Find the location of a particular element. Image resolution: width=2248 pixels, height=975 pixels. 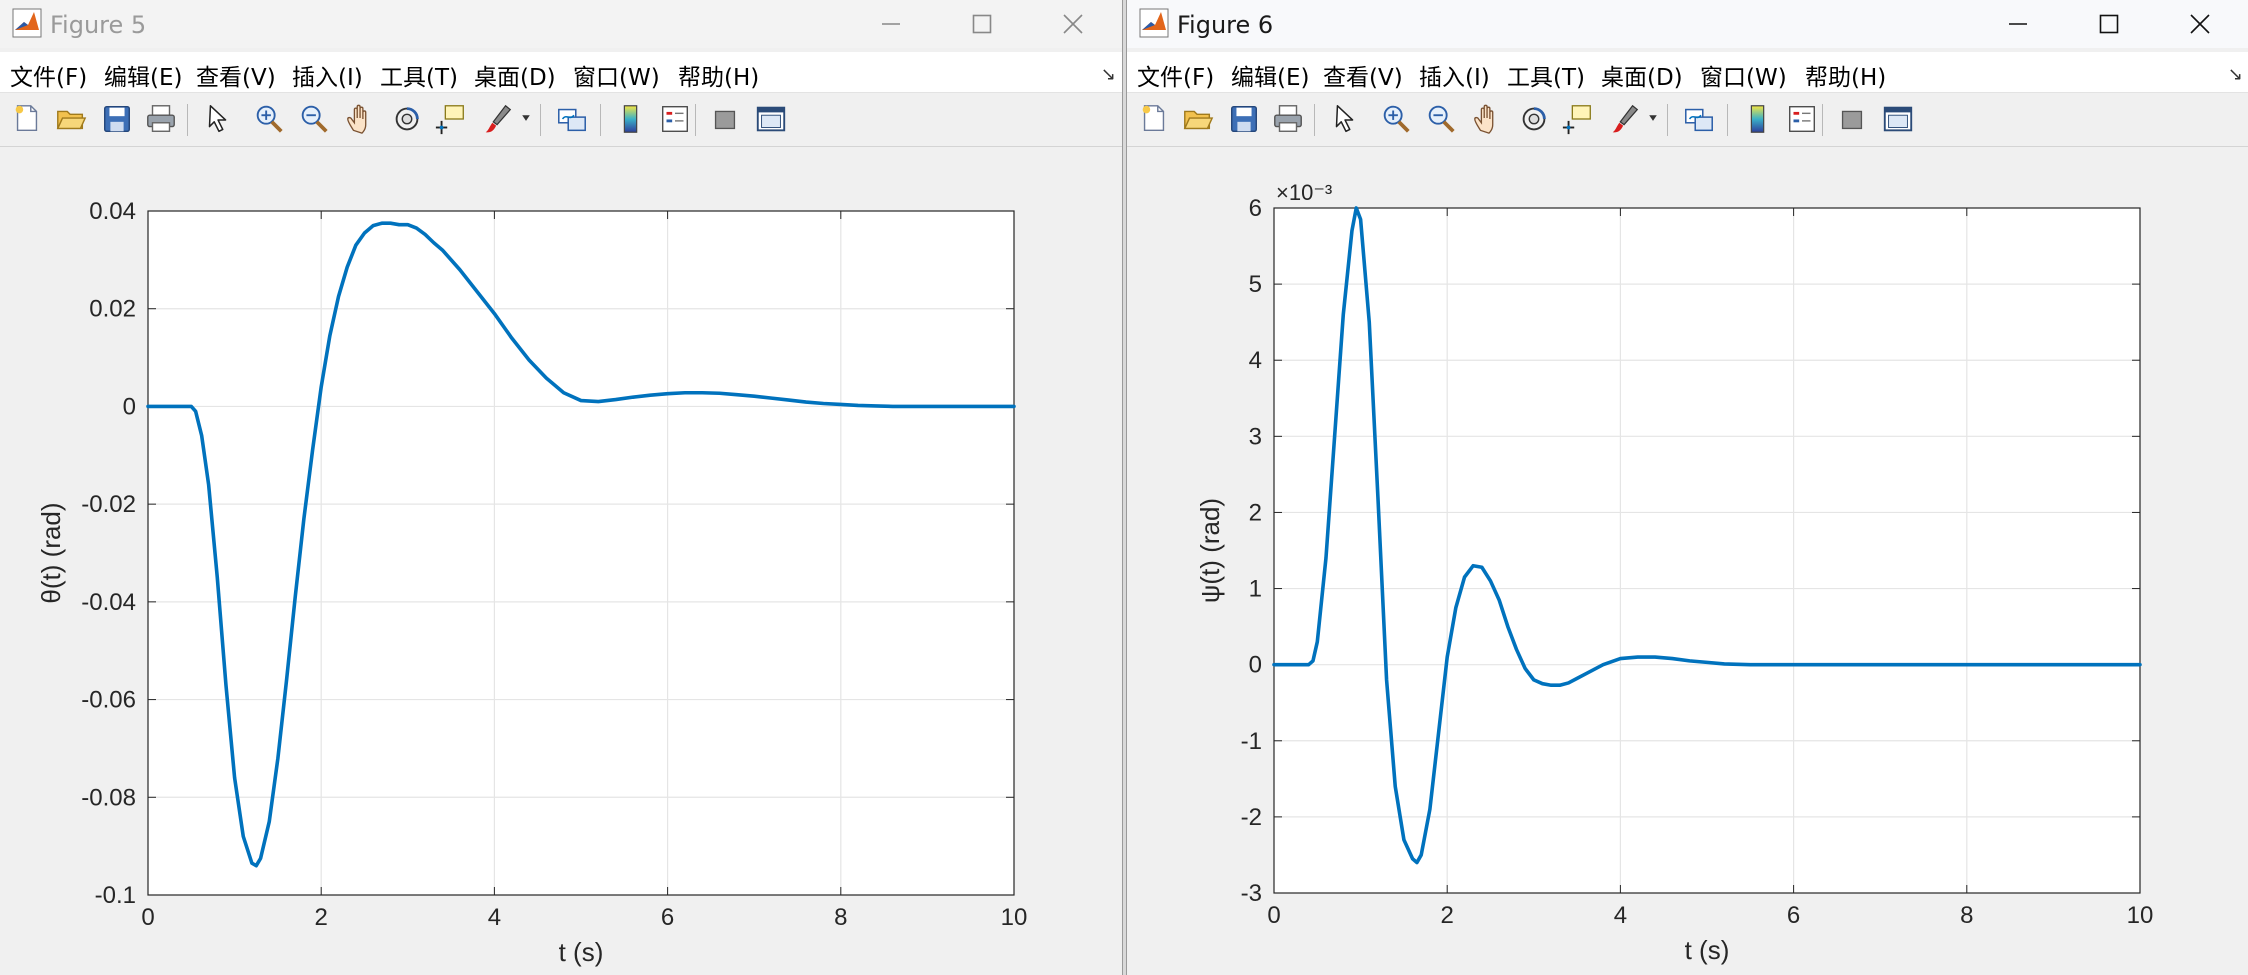

y-axis-label: θ(t) (rad) is located at coordinates (51, 552).